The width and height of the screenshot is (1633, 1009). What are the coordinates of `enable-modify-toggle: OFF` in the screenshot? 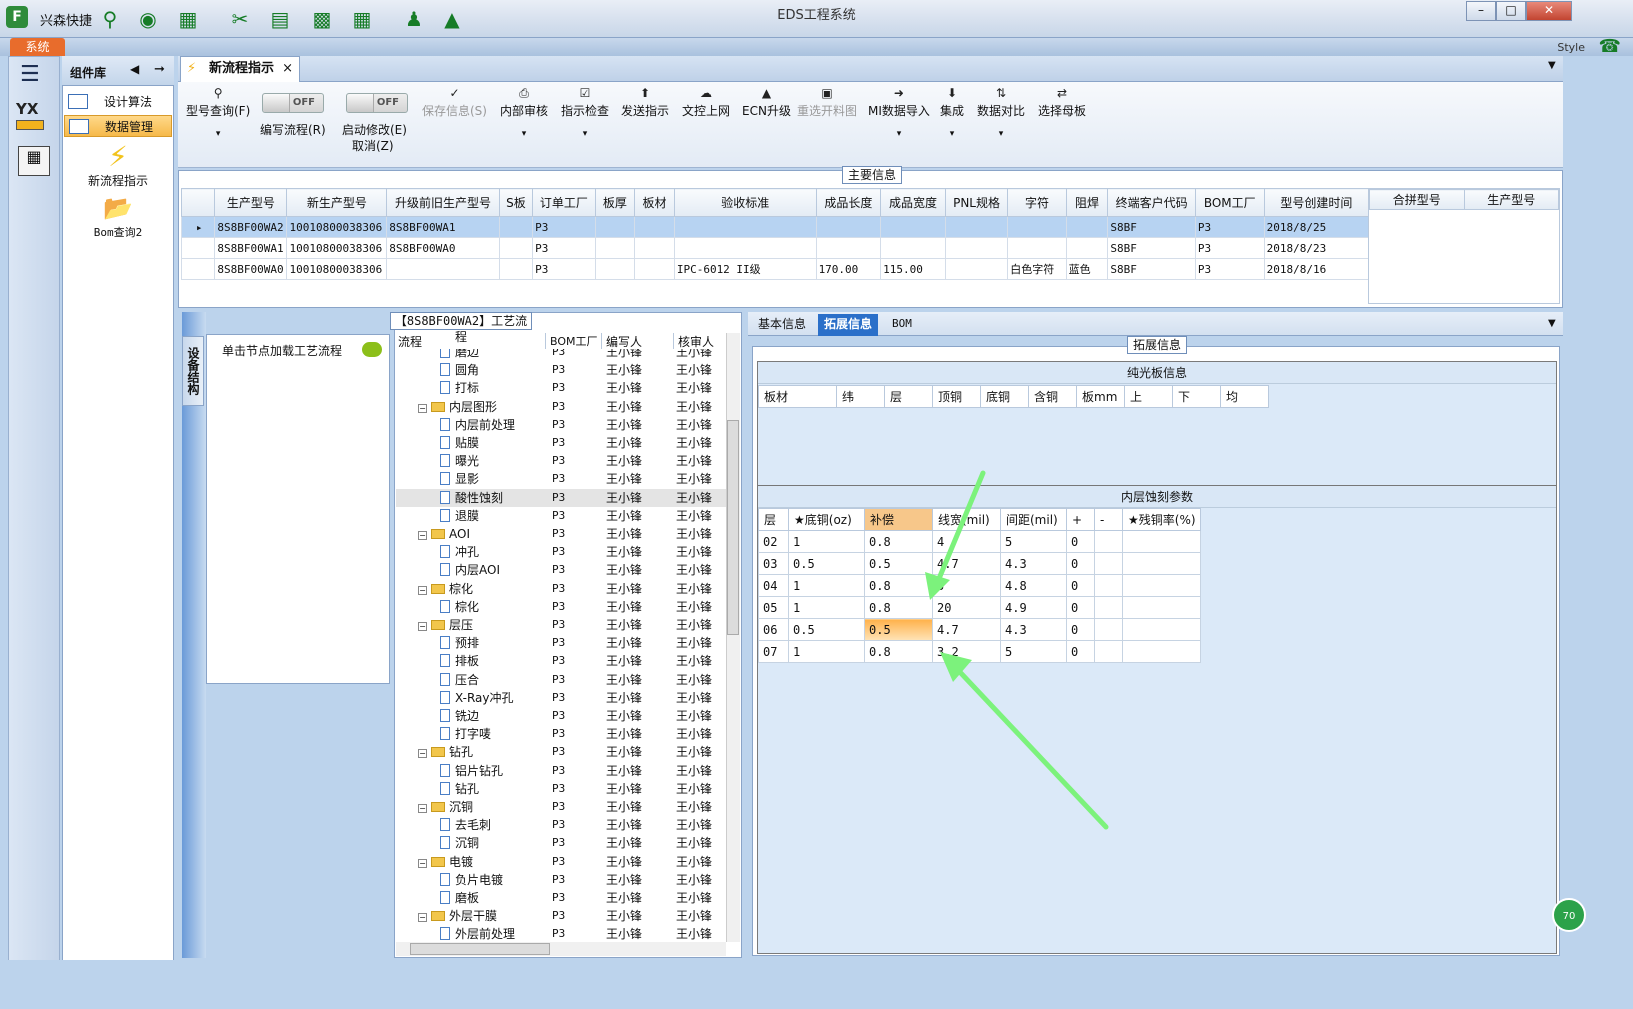 It's located at (377, 103).